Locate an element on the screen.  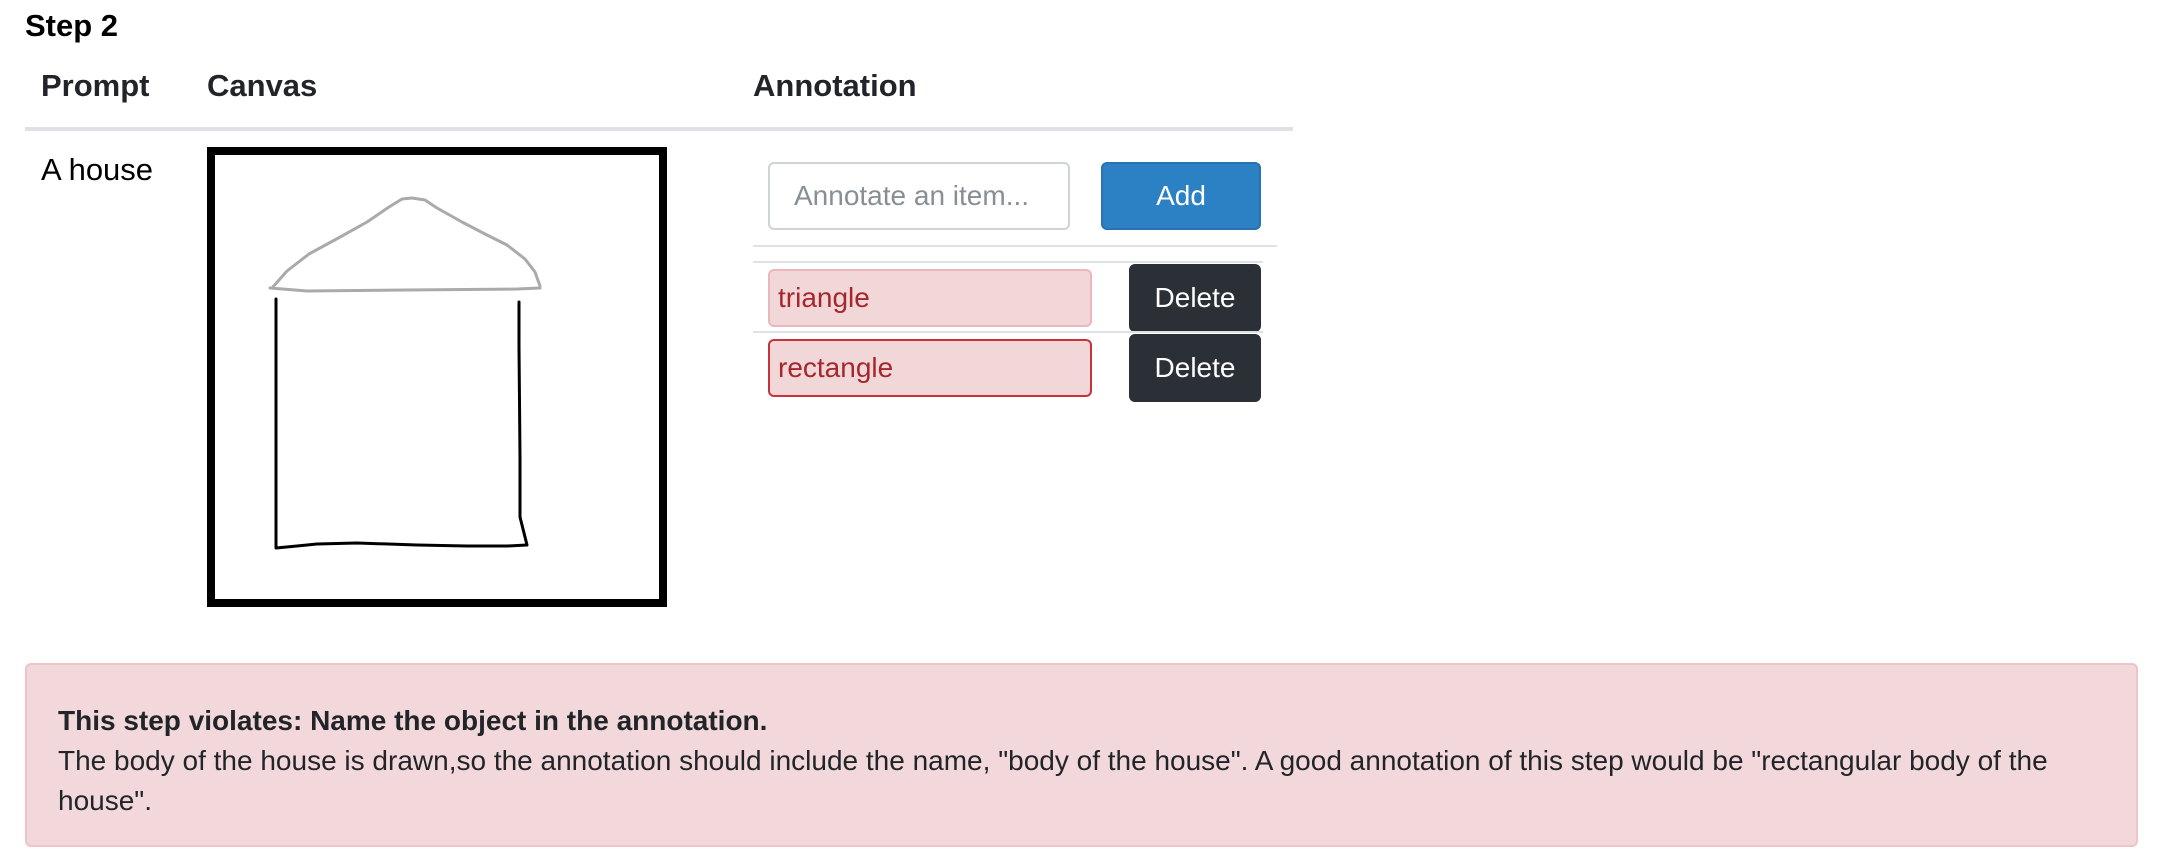
canvas-border is located at coordinates (437, 377).